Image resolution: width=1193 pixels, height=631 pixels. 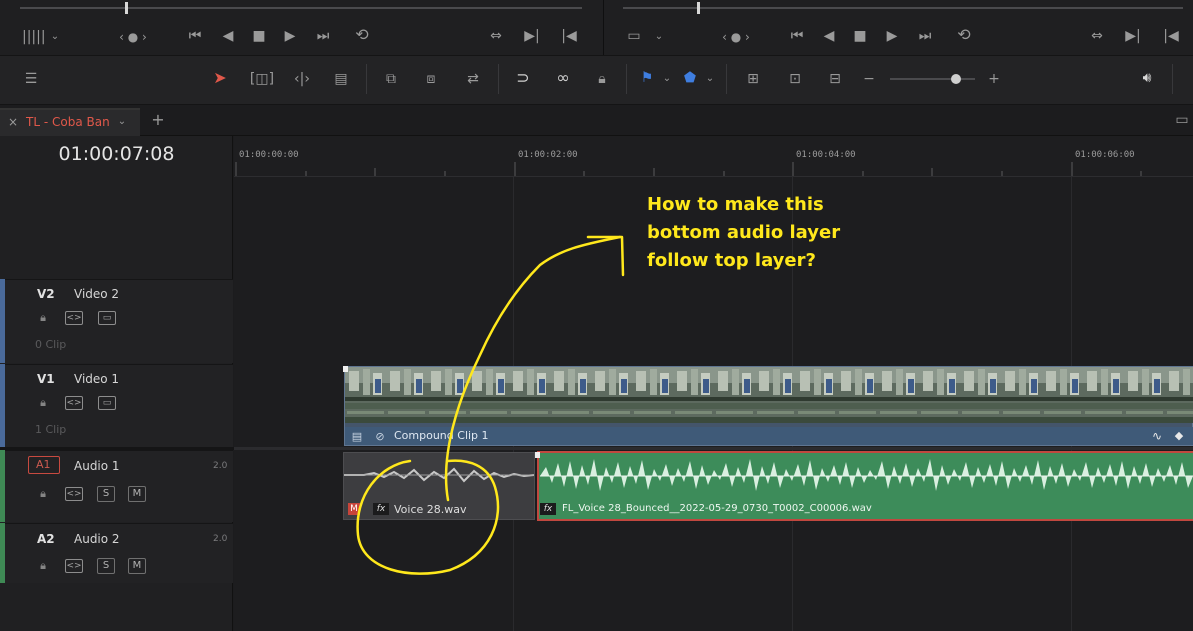 What do you see at coordinates (51, 344) in the screenshot?
I see `clip-count: 0 Clip` at bounding box center [51, 344].